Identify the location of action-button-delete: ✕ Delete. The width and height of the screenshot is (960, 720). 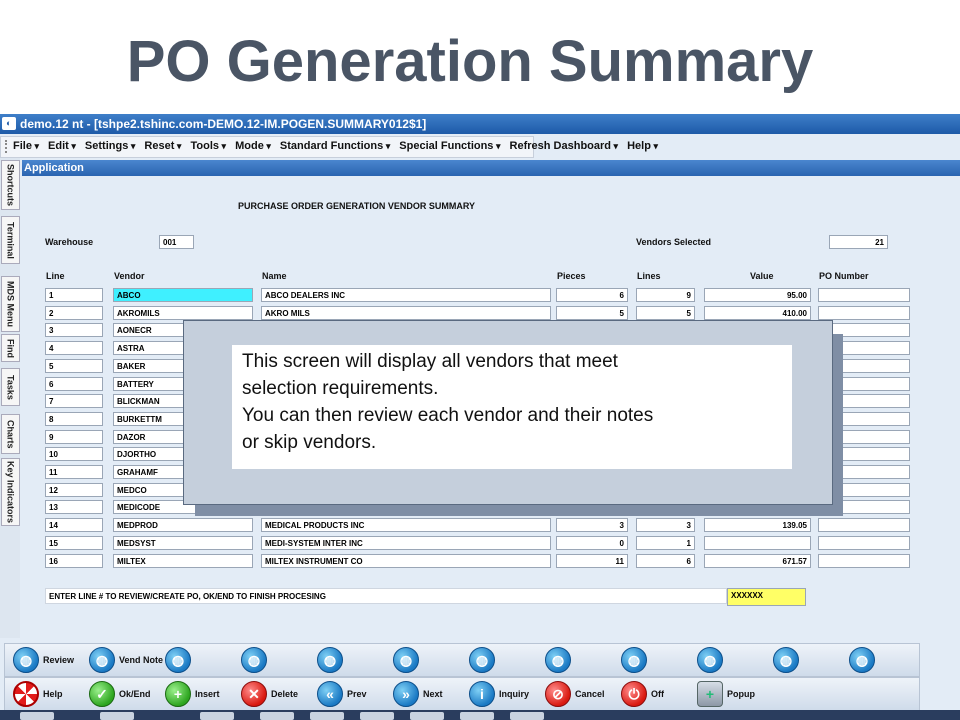
(269, 694).